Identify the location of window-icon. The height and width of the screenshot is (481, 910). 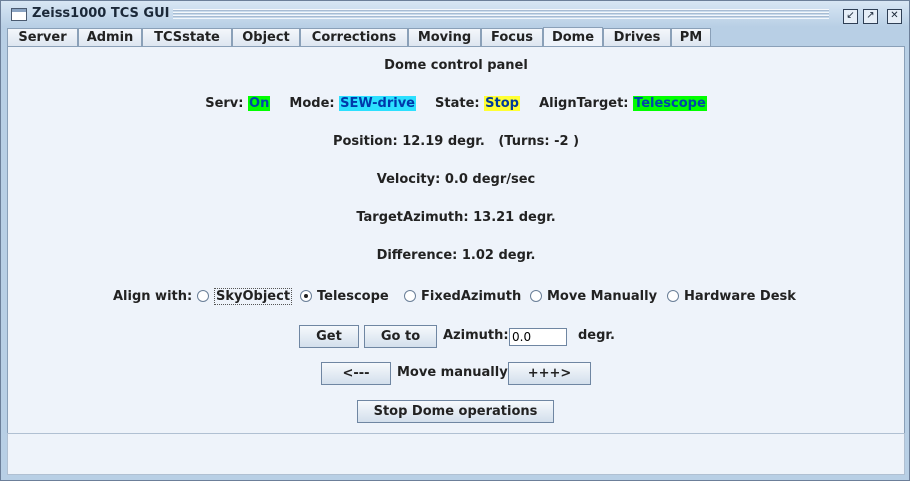
(19, 14).